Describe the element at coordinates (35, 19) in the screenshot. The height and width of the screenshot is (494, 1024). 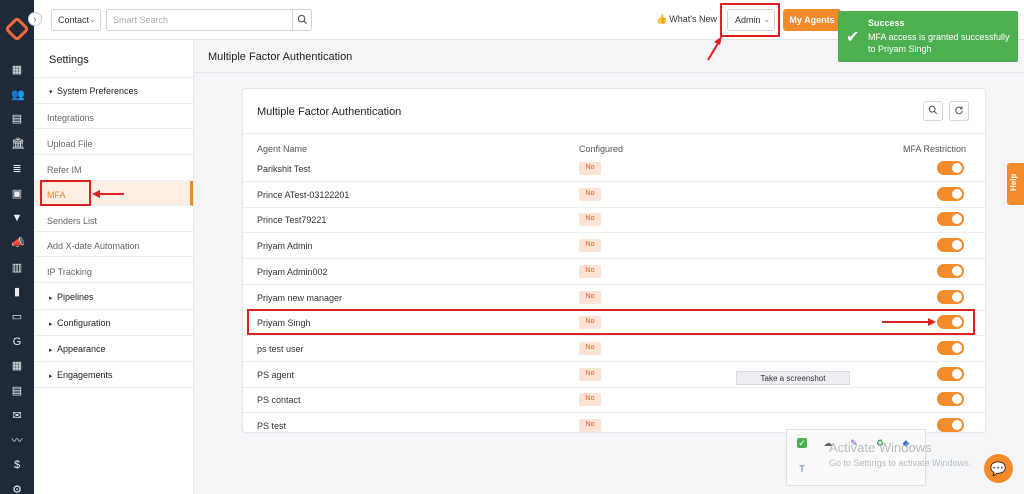
I see `collapse-toggle-button: ›` at that location.